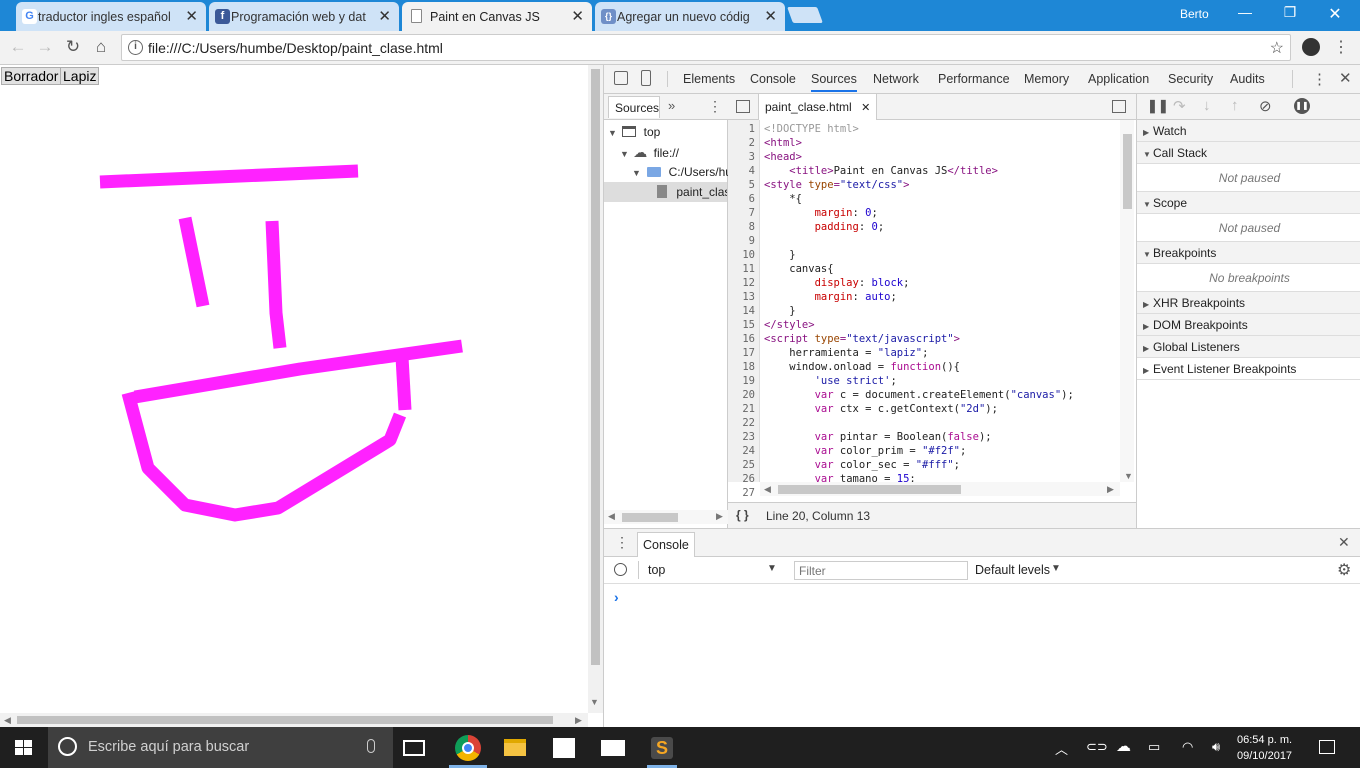 Image resolution: width=1360 pixels, height=768 pixels. What do you see at coordinates (662, 748) in the screenshot?
I see `sublime-text-icon: S` at bounding box center [662, 748].